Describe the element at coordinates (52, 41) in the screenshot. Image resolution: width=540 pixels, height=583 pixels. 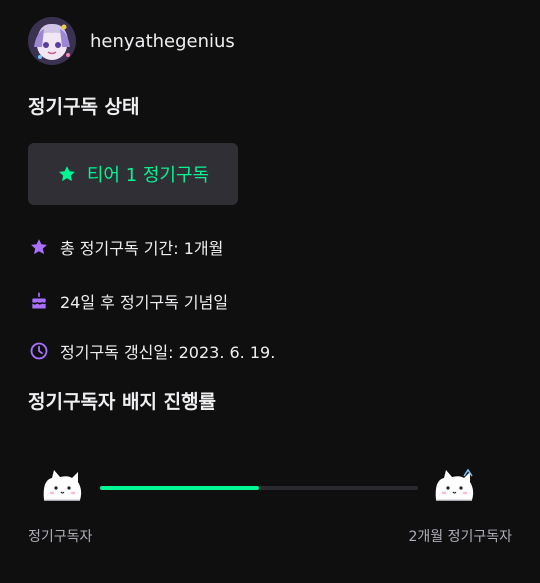
I see `avatar` at that location.